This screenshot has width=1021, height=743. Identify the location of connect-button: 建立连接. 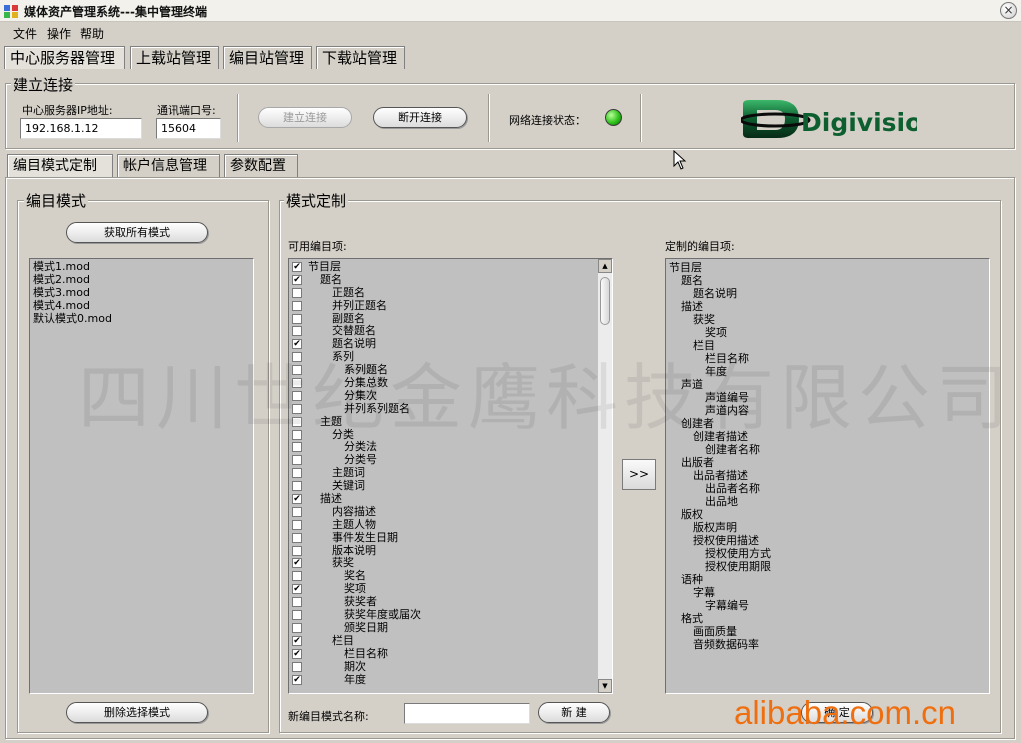
(305, 117).